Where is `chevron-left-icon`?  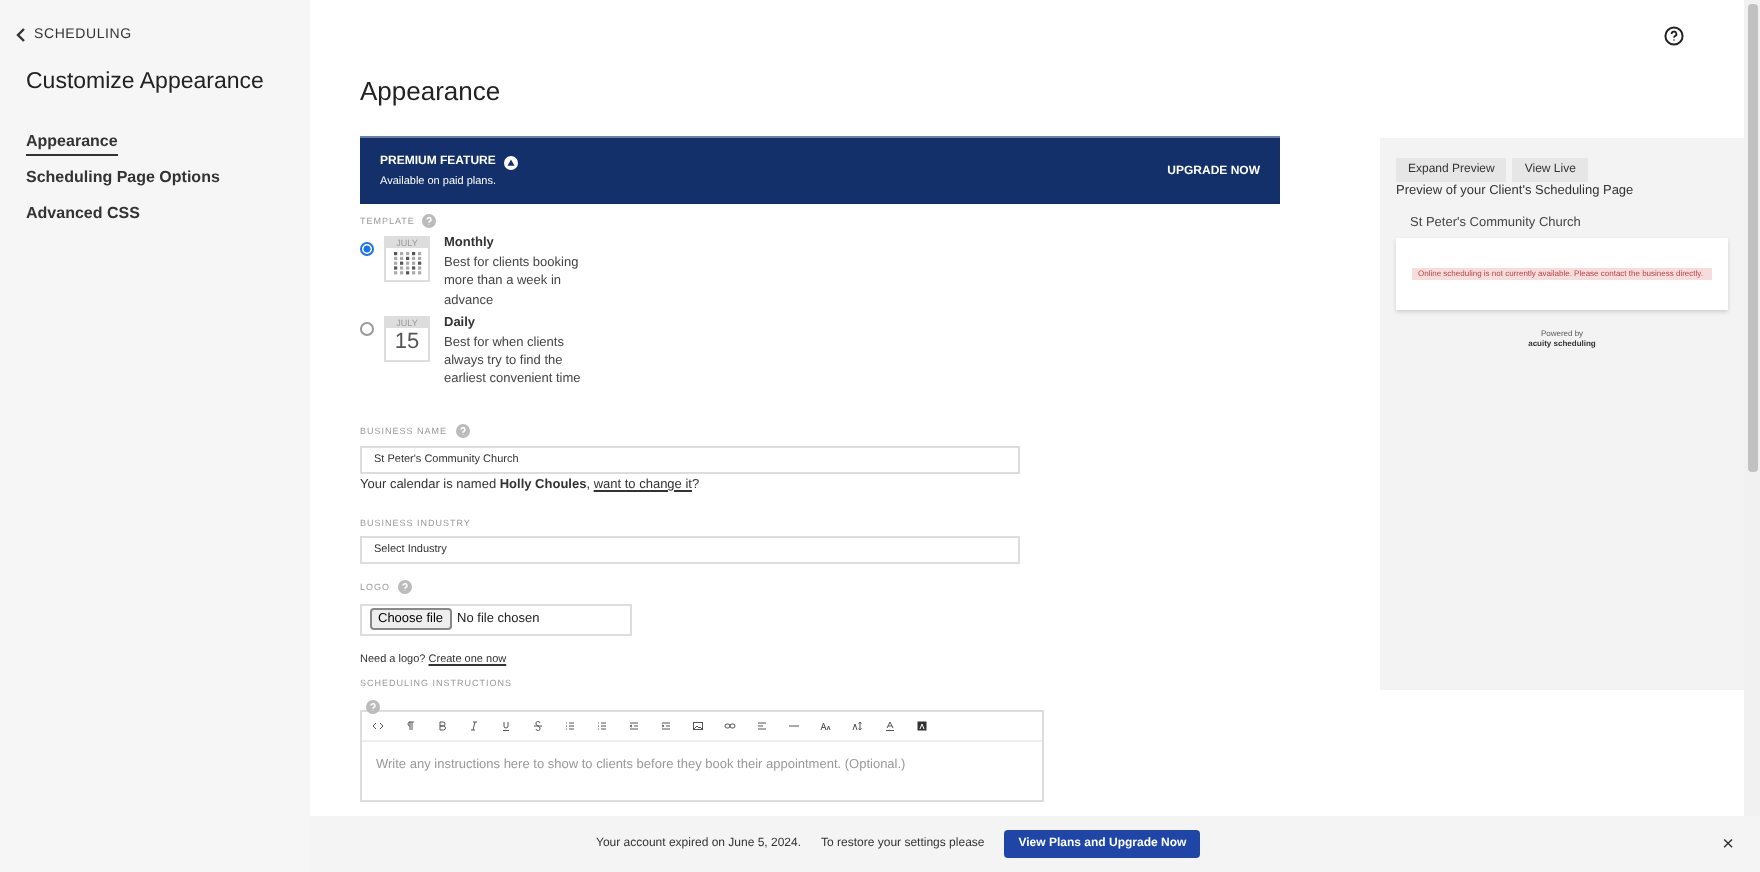
chevron-left-icon is located at coordinates (21, 35).